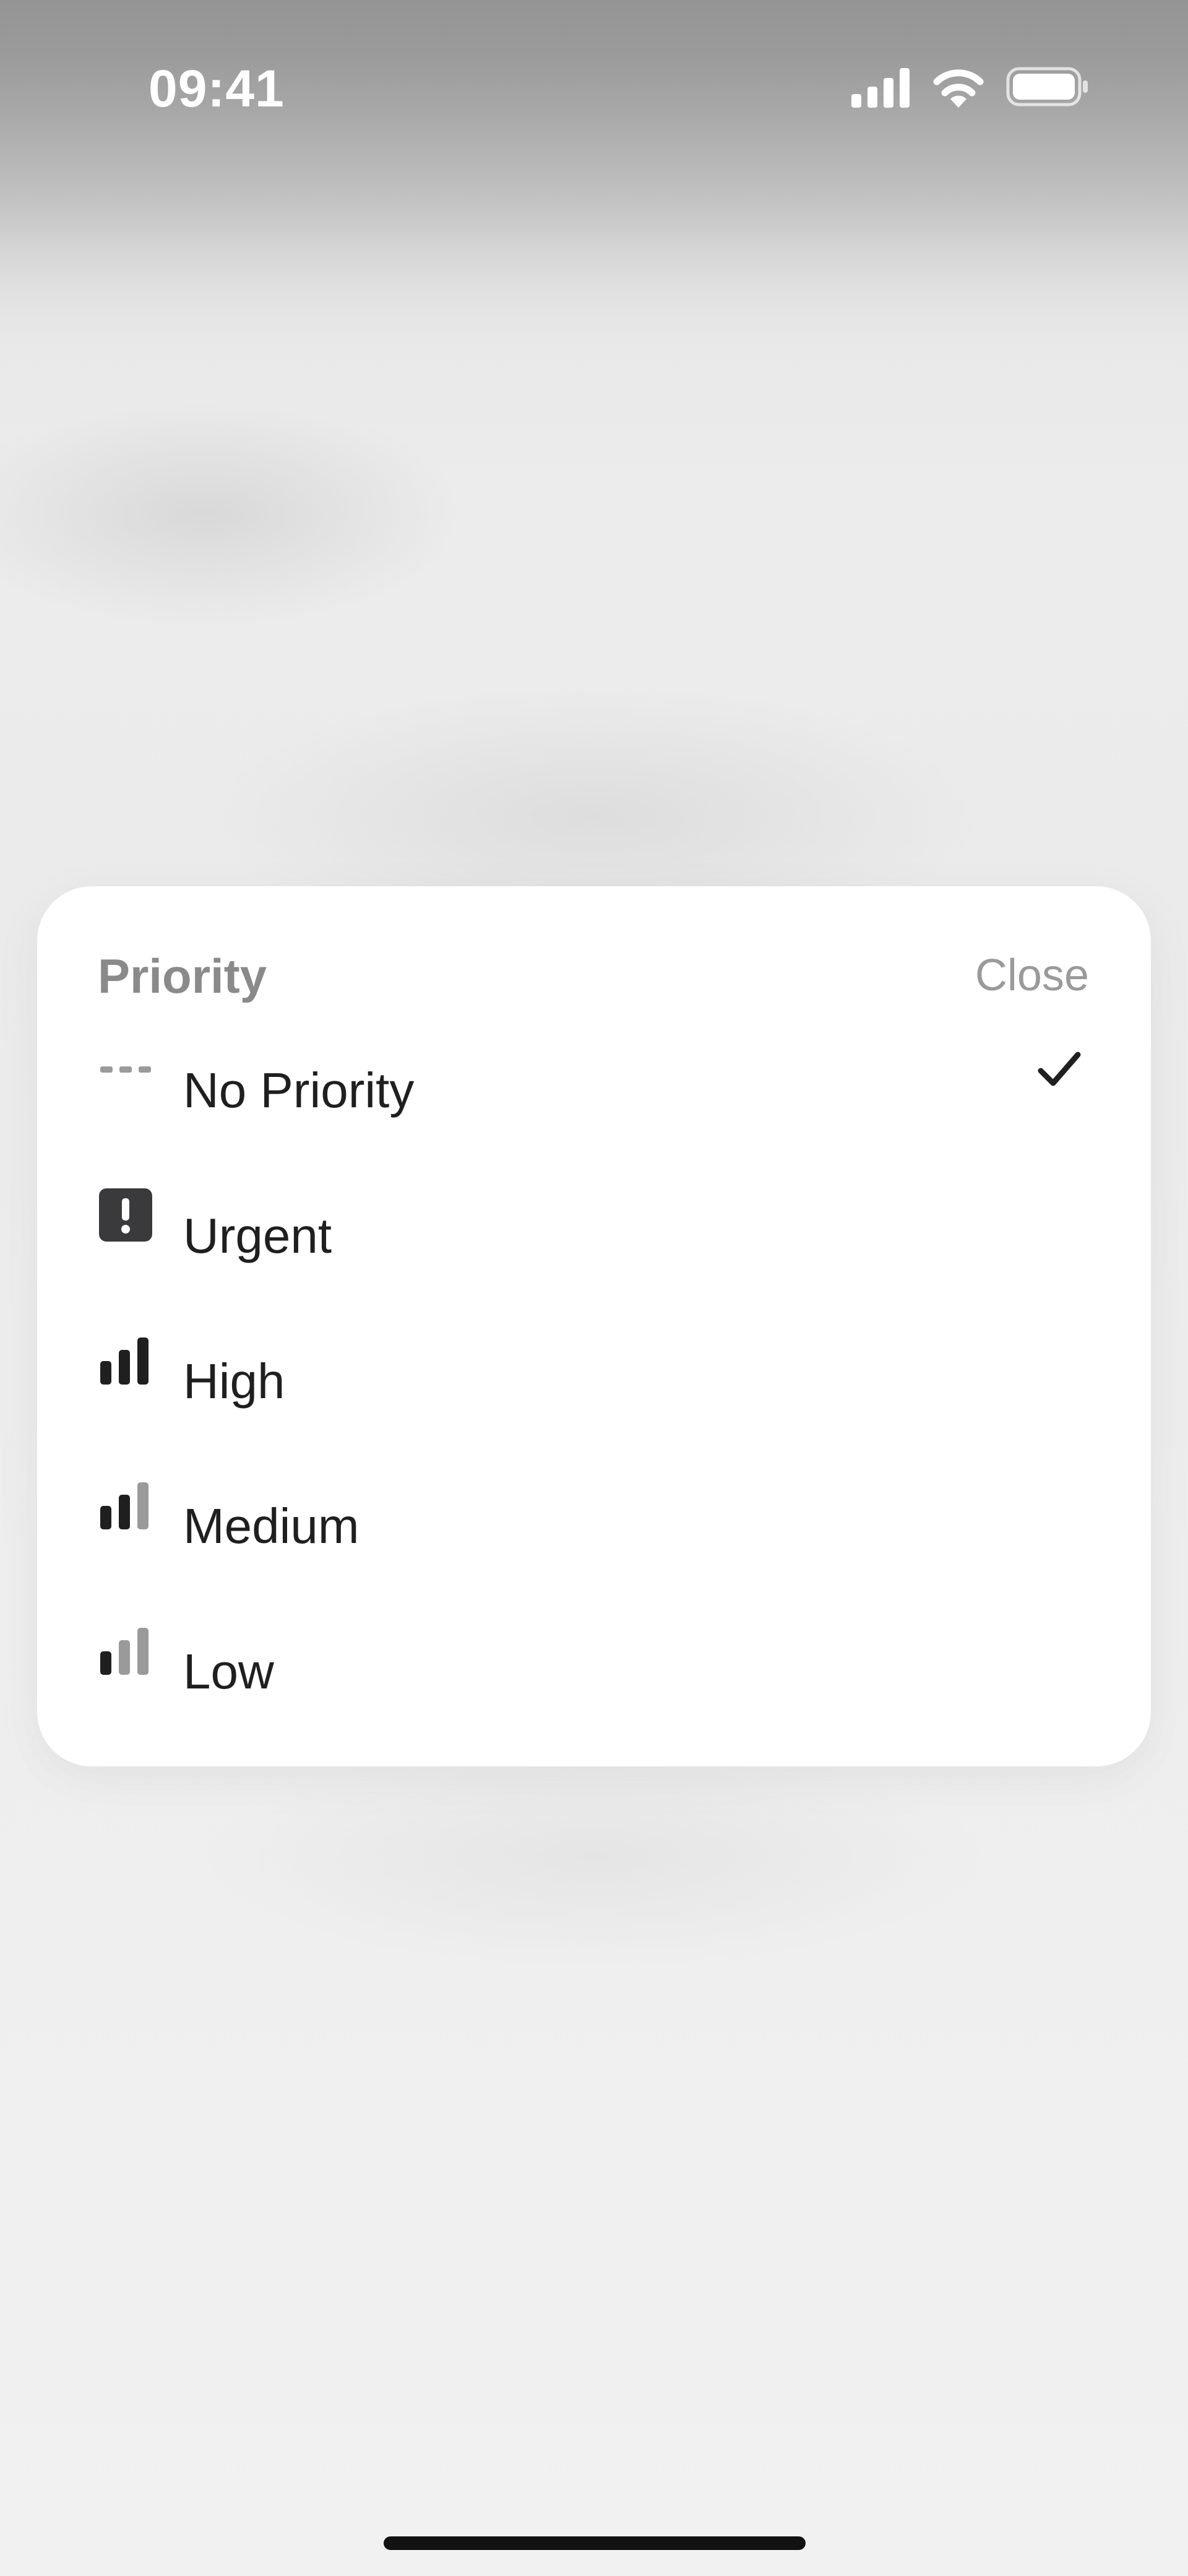 Image resolution: width=1188 pixels, height=2576 pixels. Describe the element at coordinates (234, 1381) in the screenshot. I see `option-label: High` at that location.